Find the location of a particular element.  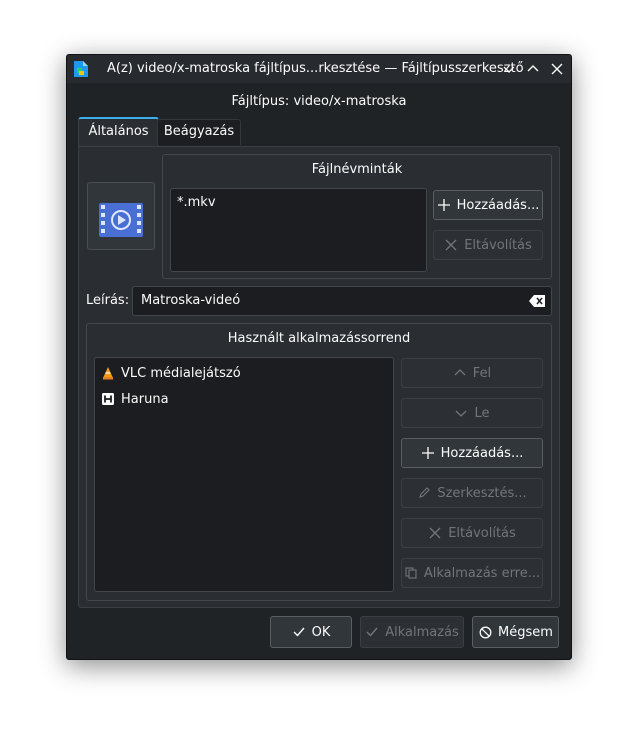

filename-patterns-list: *.mkv is located at coordinates (298, 230).